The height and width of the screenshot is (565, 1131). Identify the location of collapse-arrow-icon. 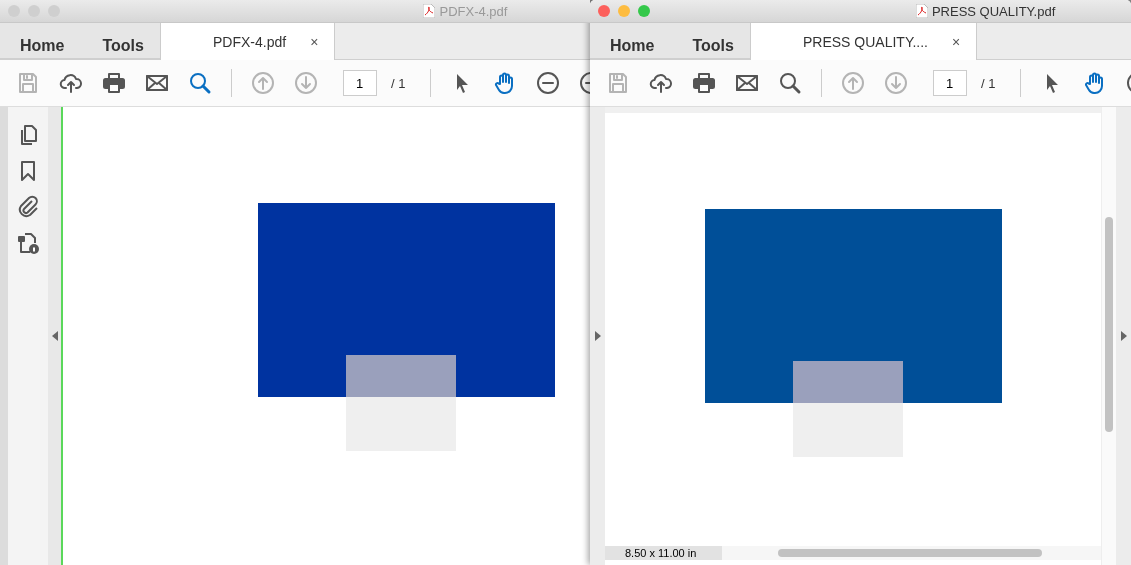
(54, 336).